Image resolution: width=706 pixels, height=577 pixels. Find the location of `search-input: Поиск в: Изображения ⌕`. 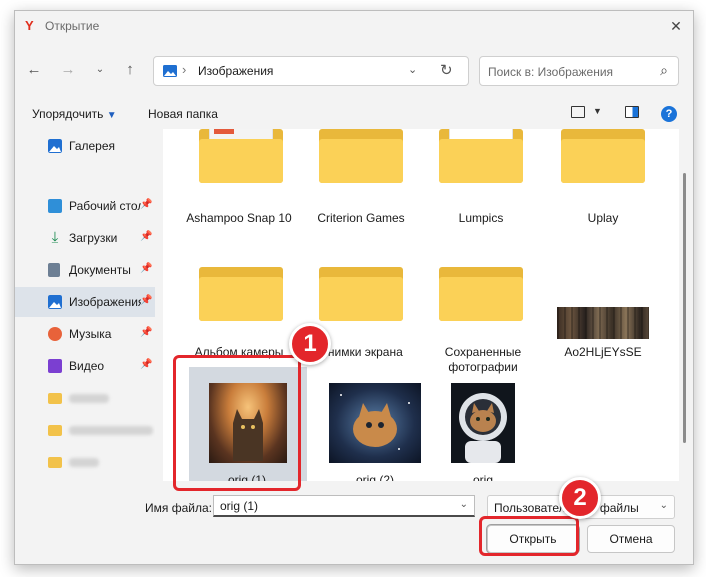

search-input: Поиск в: Изображения ⌕ is located at coordinates (579, 71).